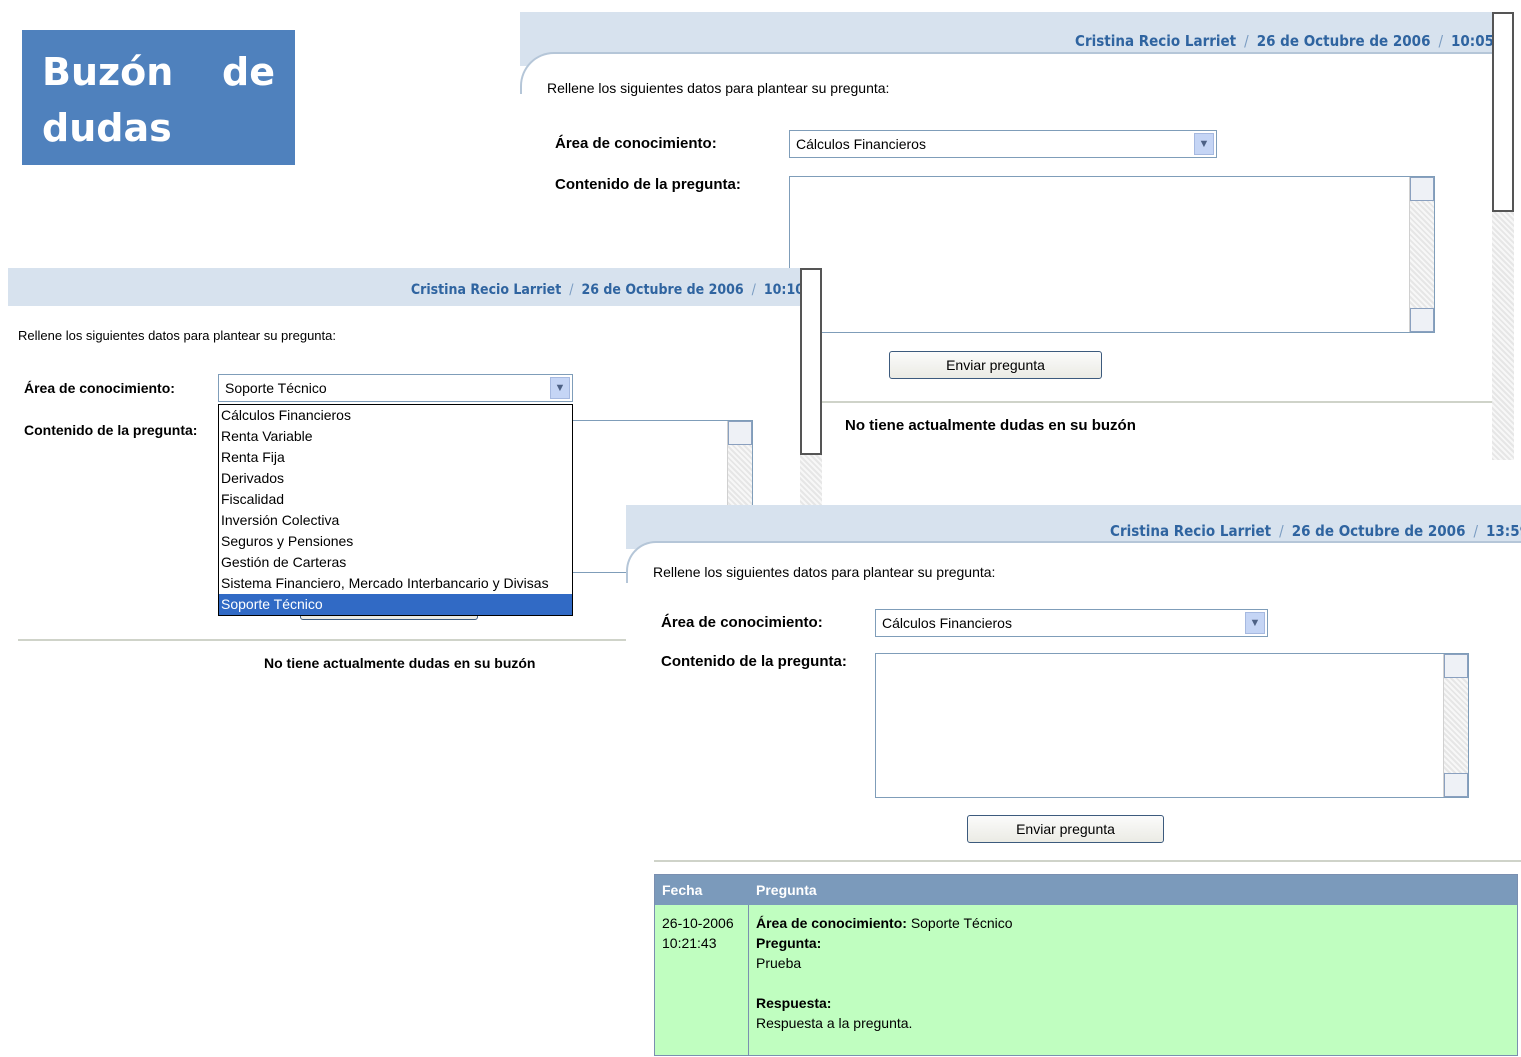  Describe the element at coordinates (689, 943) in the screenshot. I see `row-time: 10:21:43` at that location.